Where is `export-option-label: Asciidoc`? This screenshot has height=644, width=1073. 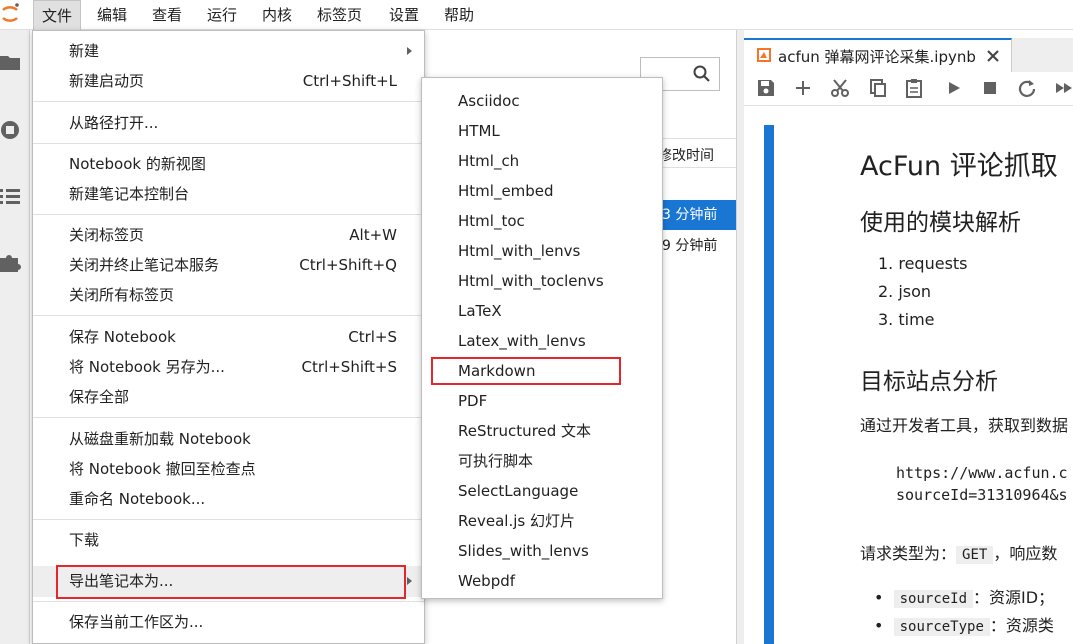
export-option-label: Asciidoc is located at coordinates (489, 101).